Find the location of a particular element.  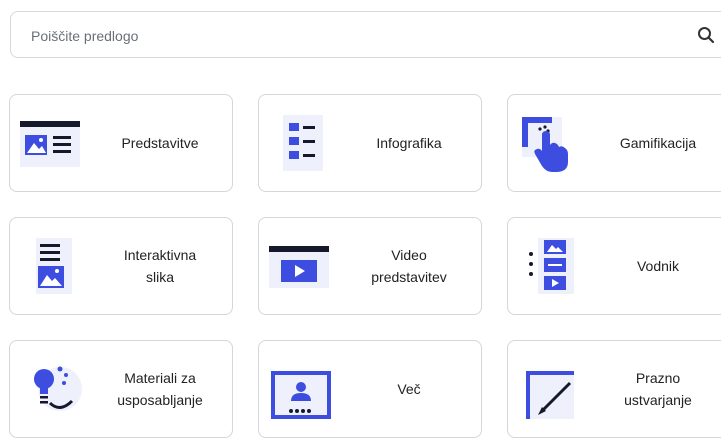

template-card-blank-create: Prazno ustvarjanje is located at coordinates (614, 389).